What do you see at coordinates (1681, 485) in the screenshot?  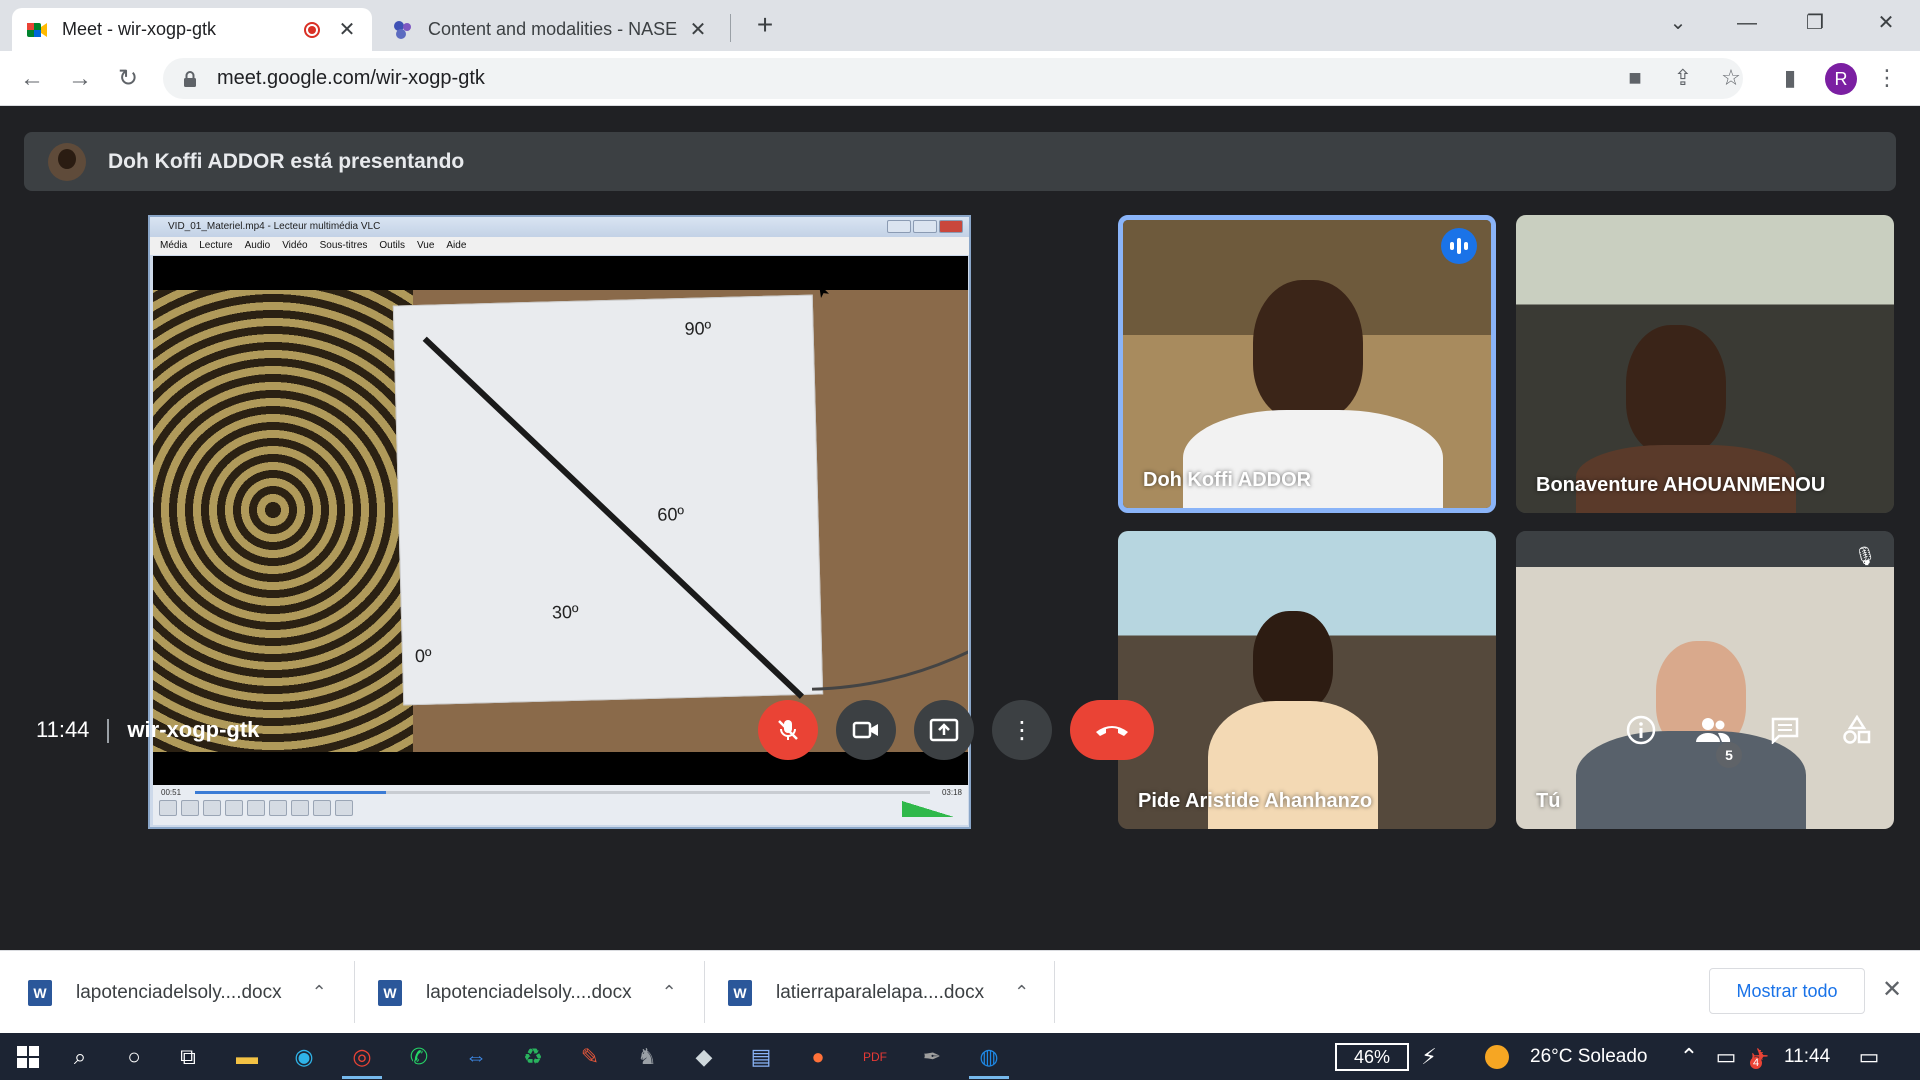 I see `participant-name: Bonaventure AHOUANMENOU` at bounding box center [1681, 485].